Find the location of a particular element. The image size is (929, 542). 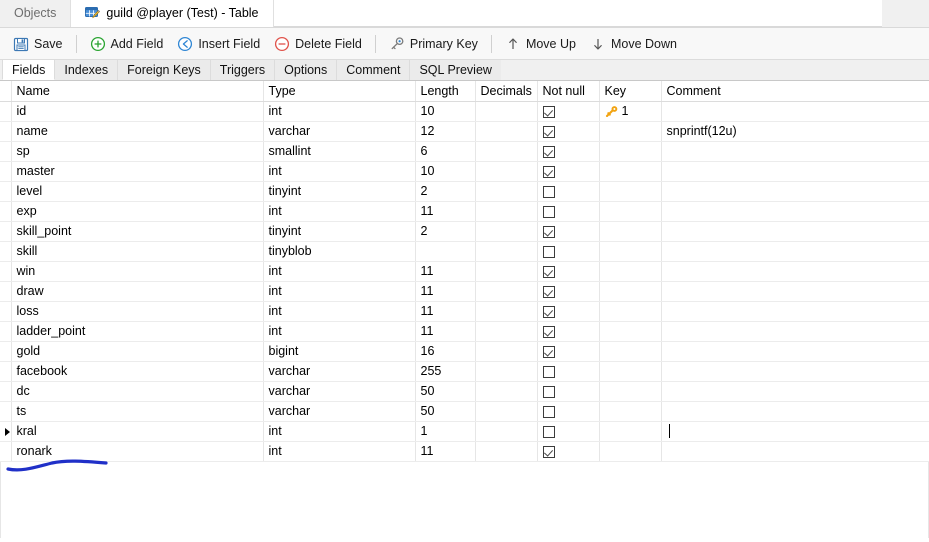

column-header-comment: Comment is located at coordinates (795, 91).